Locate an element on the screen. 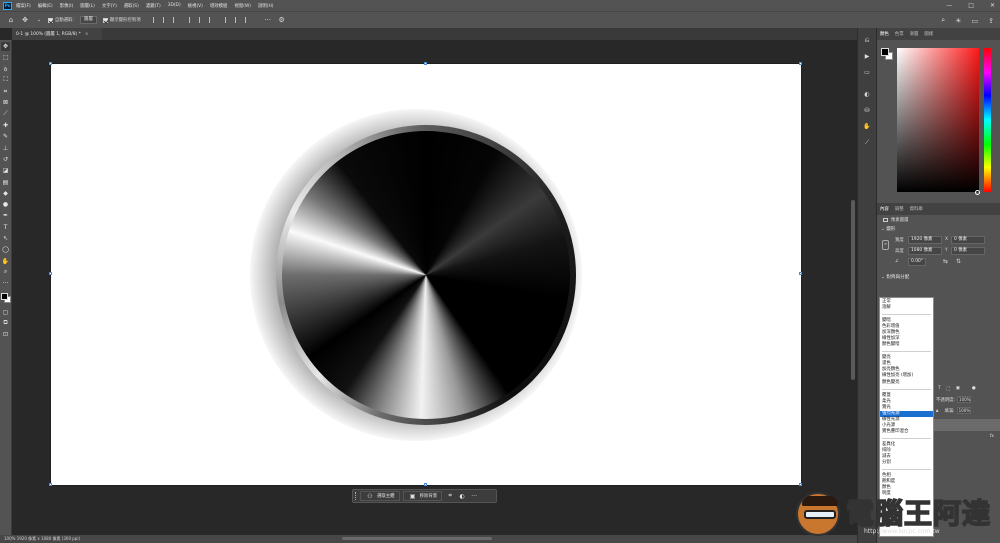  more-icon: ··· is located at coordinates (474, 496).